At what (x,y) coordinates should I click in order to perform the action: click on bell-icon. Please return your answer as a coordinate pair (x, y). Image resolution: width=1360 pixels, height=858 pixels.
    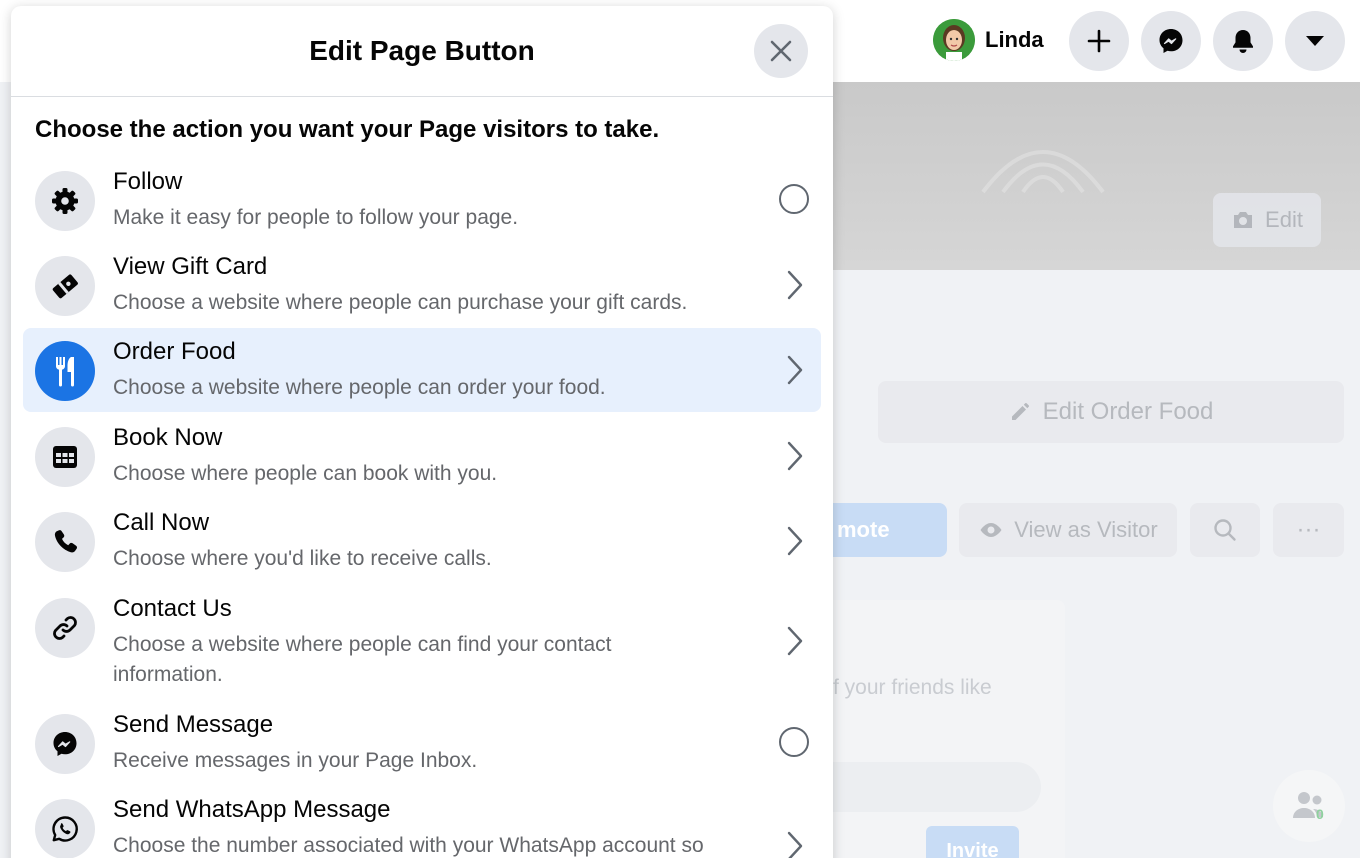
    Looking at the image, I should click on (1243, 41).